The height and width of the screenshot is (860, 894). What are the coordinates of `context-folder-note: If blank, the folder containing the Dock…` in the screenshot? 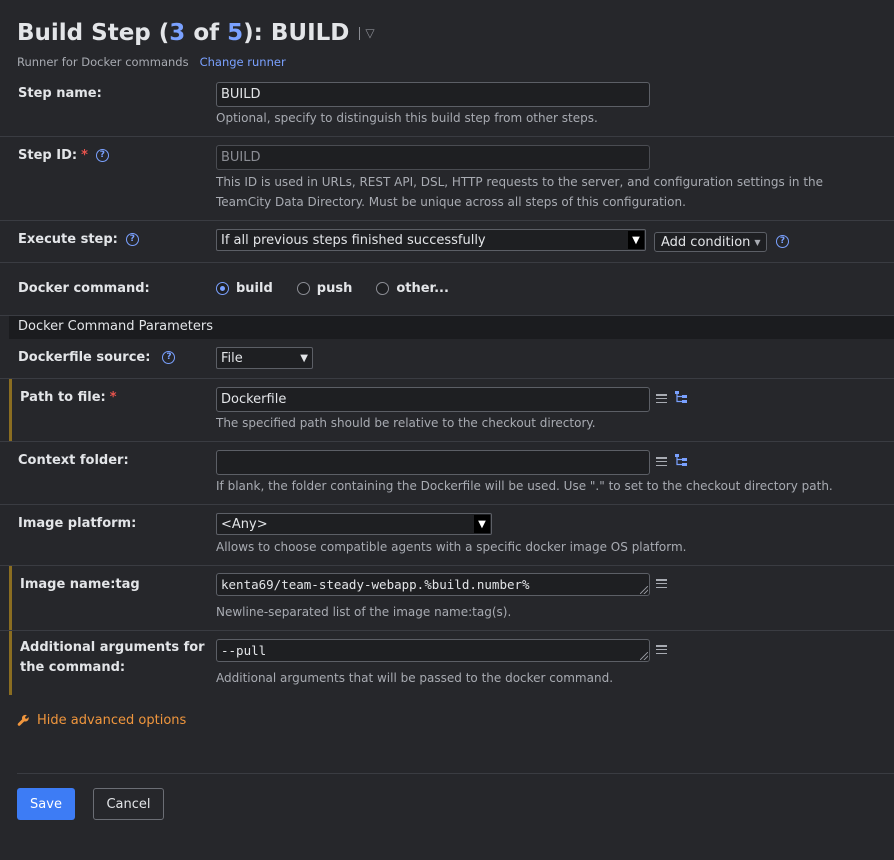 It's located at (524, 486).